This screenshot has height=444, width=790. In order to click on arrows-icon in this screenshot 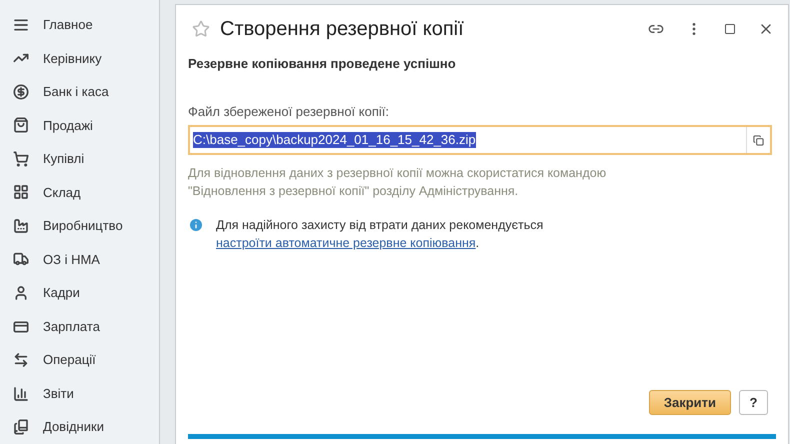, I will do `click(21, 360)`.